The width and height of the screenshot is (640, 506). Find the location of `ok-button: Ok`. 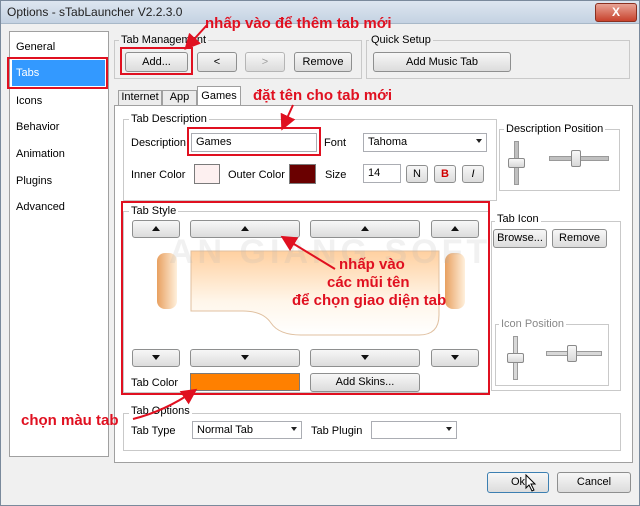

ok-button: Ok is located at coordinates (518, 482).